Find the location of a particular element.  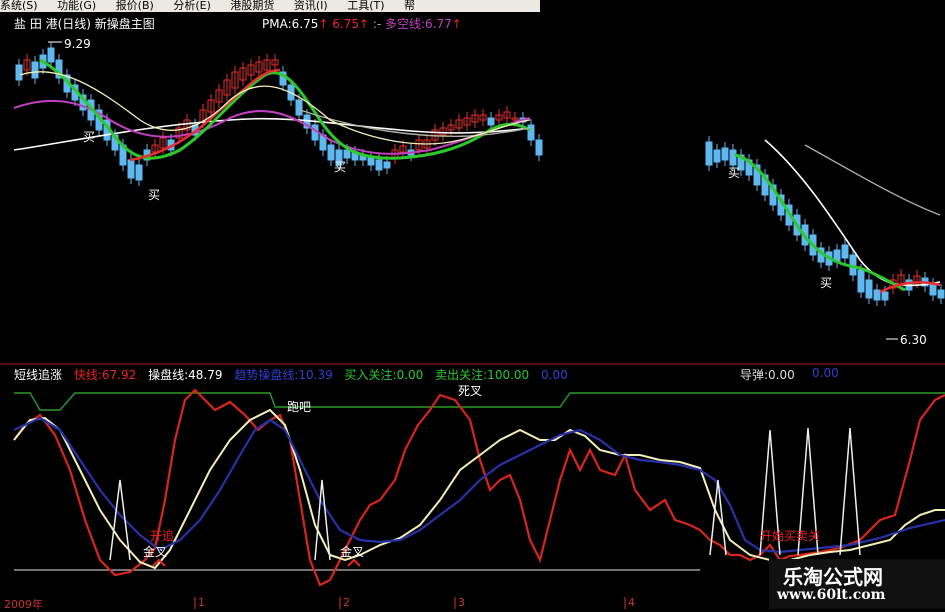

site-watermark: 乐淘公式网 www.60lt.com is located at coordinates (857, 584).